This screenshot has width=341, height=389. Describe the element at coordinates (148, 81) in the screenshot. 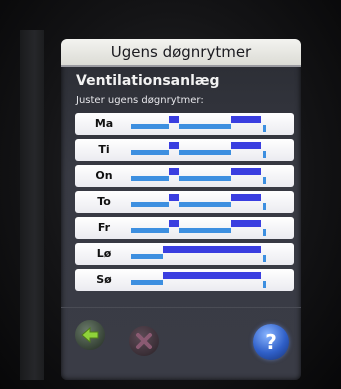

I see `section-heading: Ventilationsanlæg` at that location.